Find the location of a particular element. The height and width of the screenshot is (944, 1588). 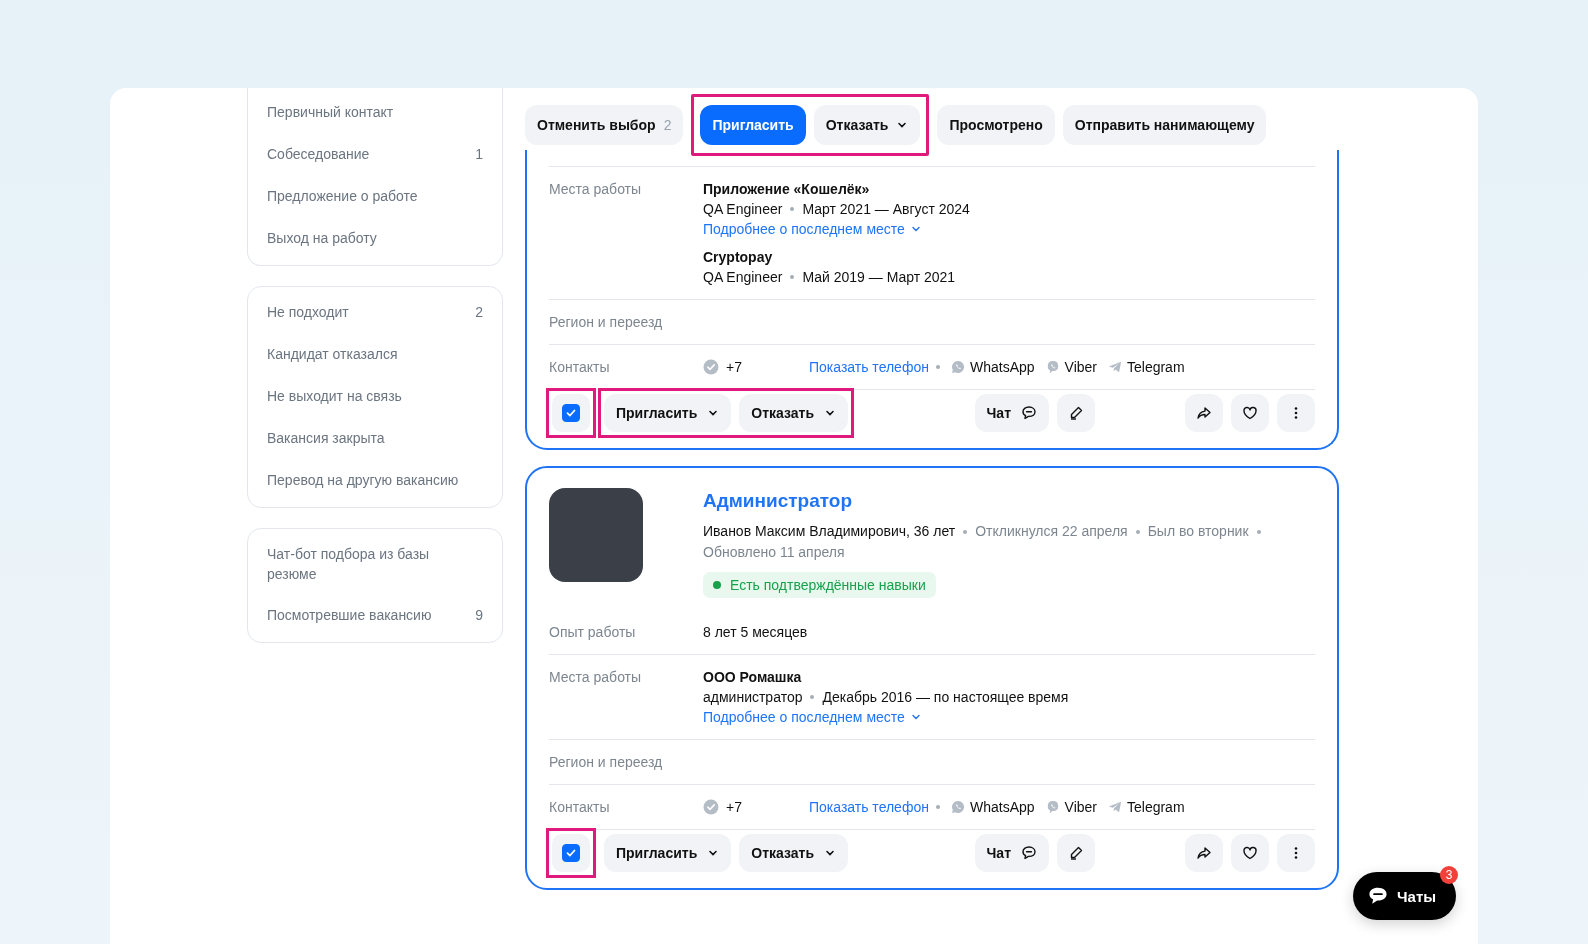

vacancy-title-link: Администратор is located at coordinates (1008, 501).